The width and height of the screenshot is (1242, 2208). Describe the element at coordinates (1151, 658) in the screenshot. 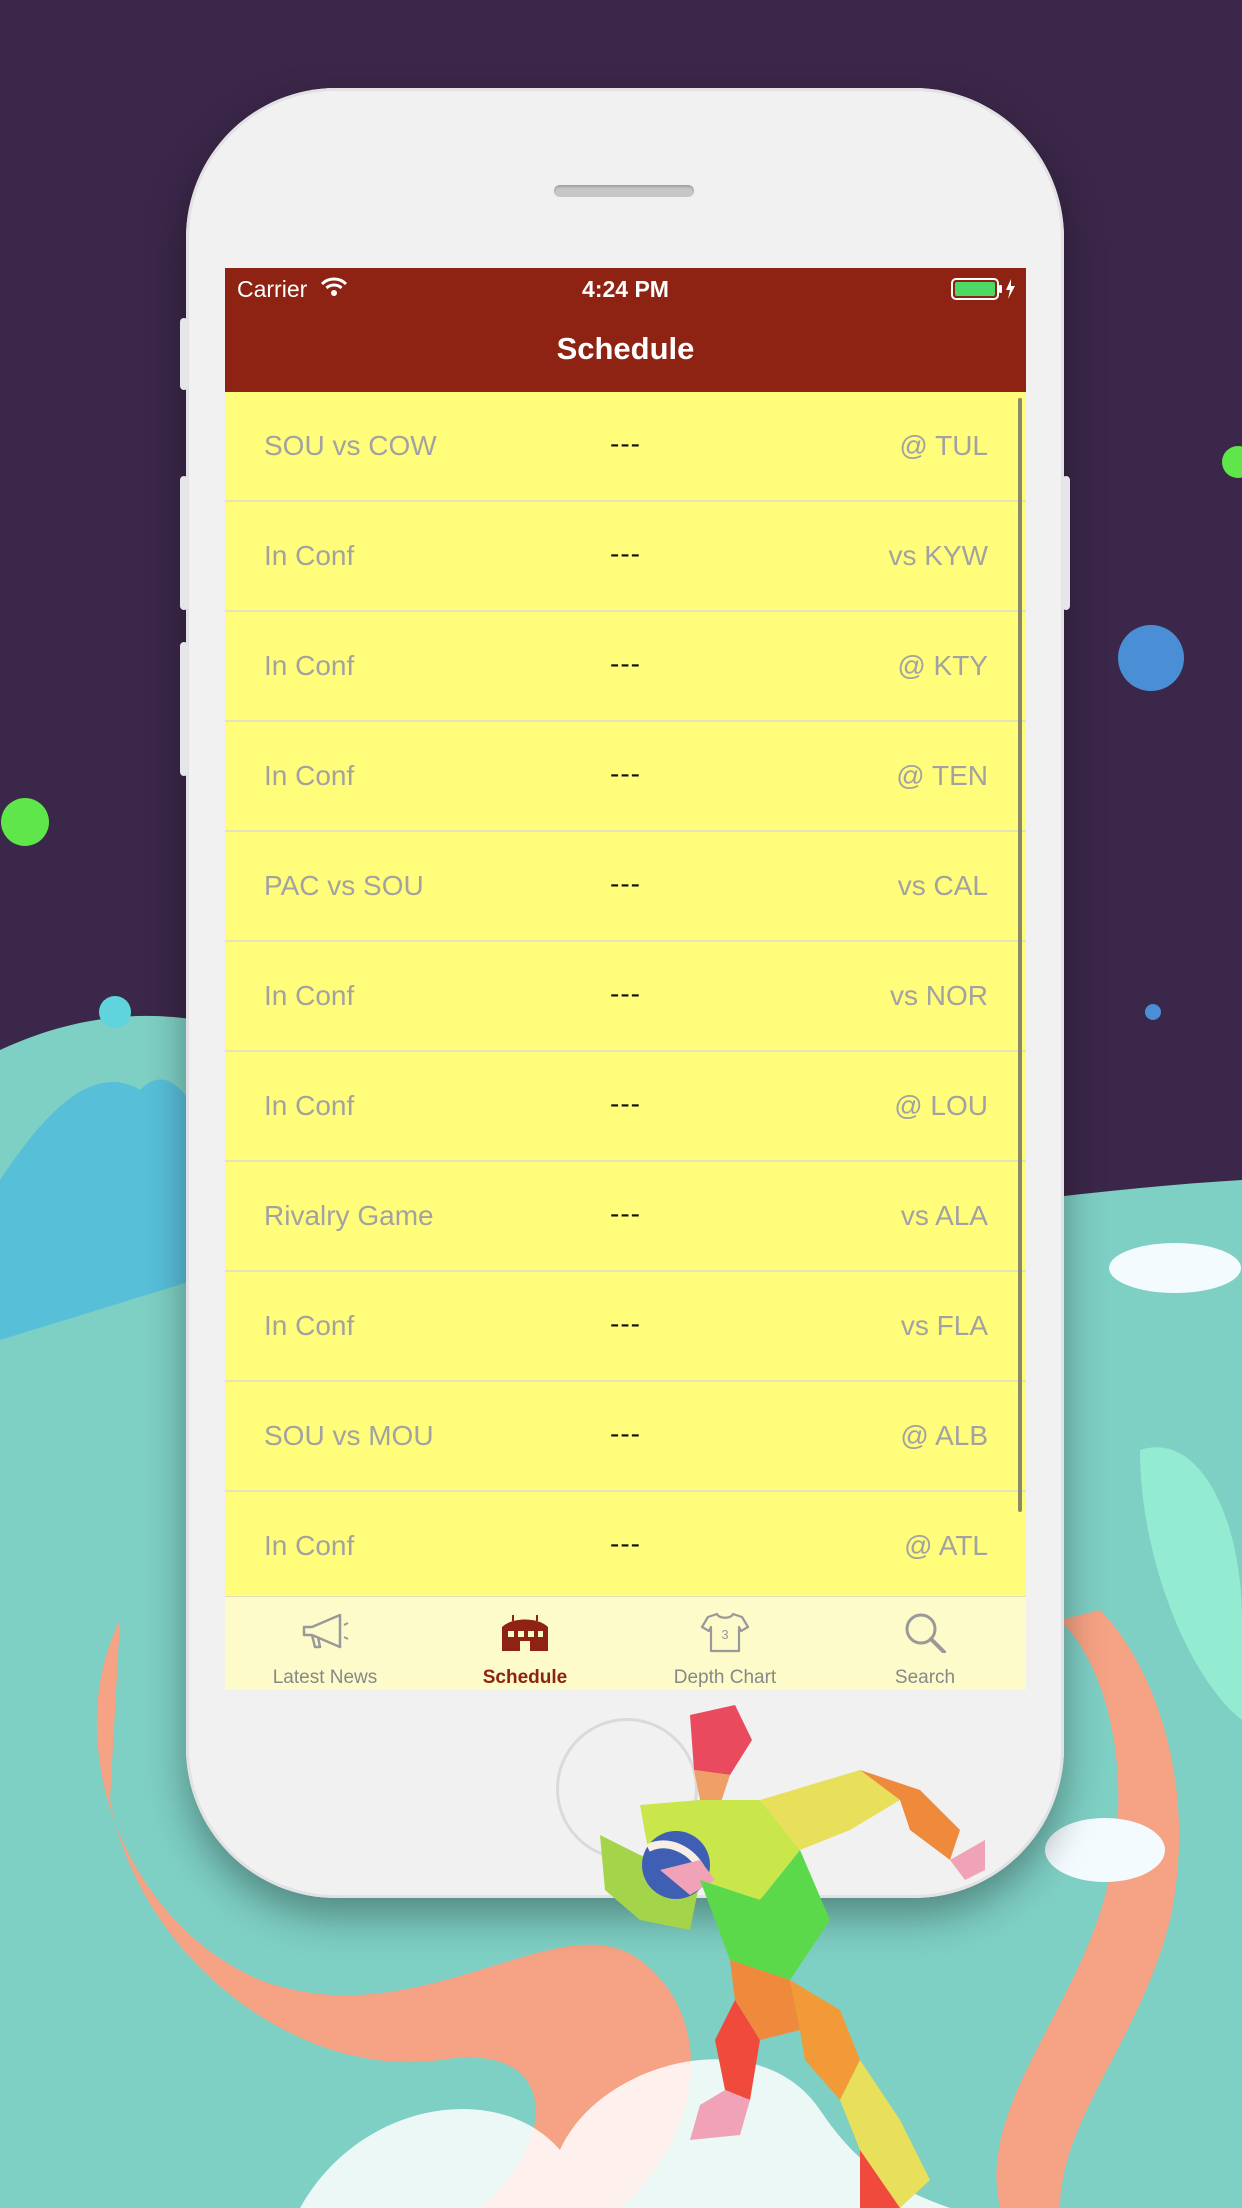

I see `blue-dot` at that location.